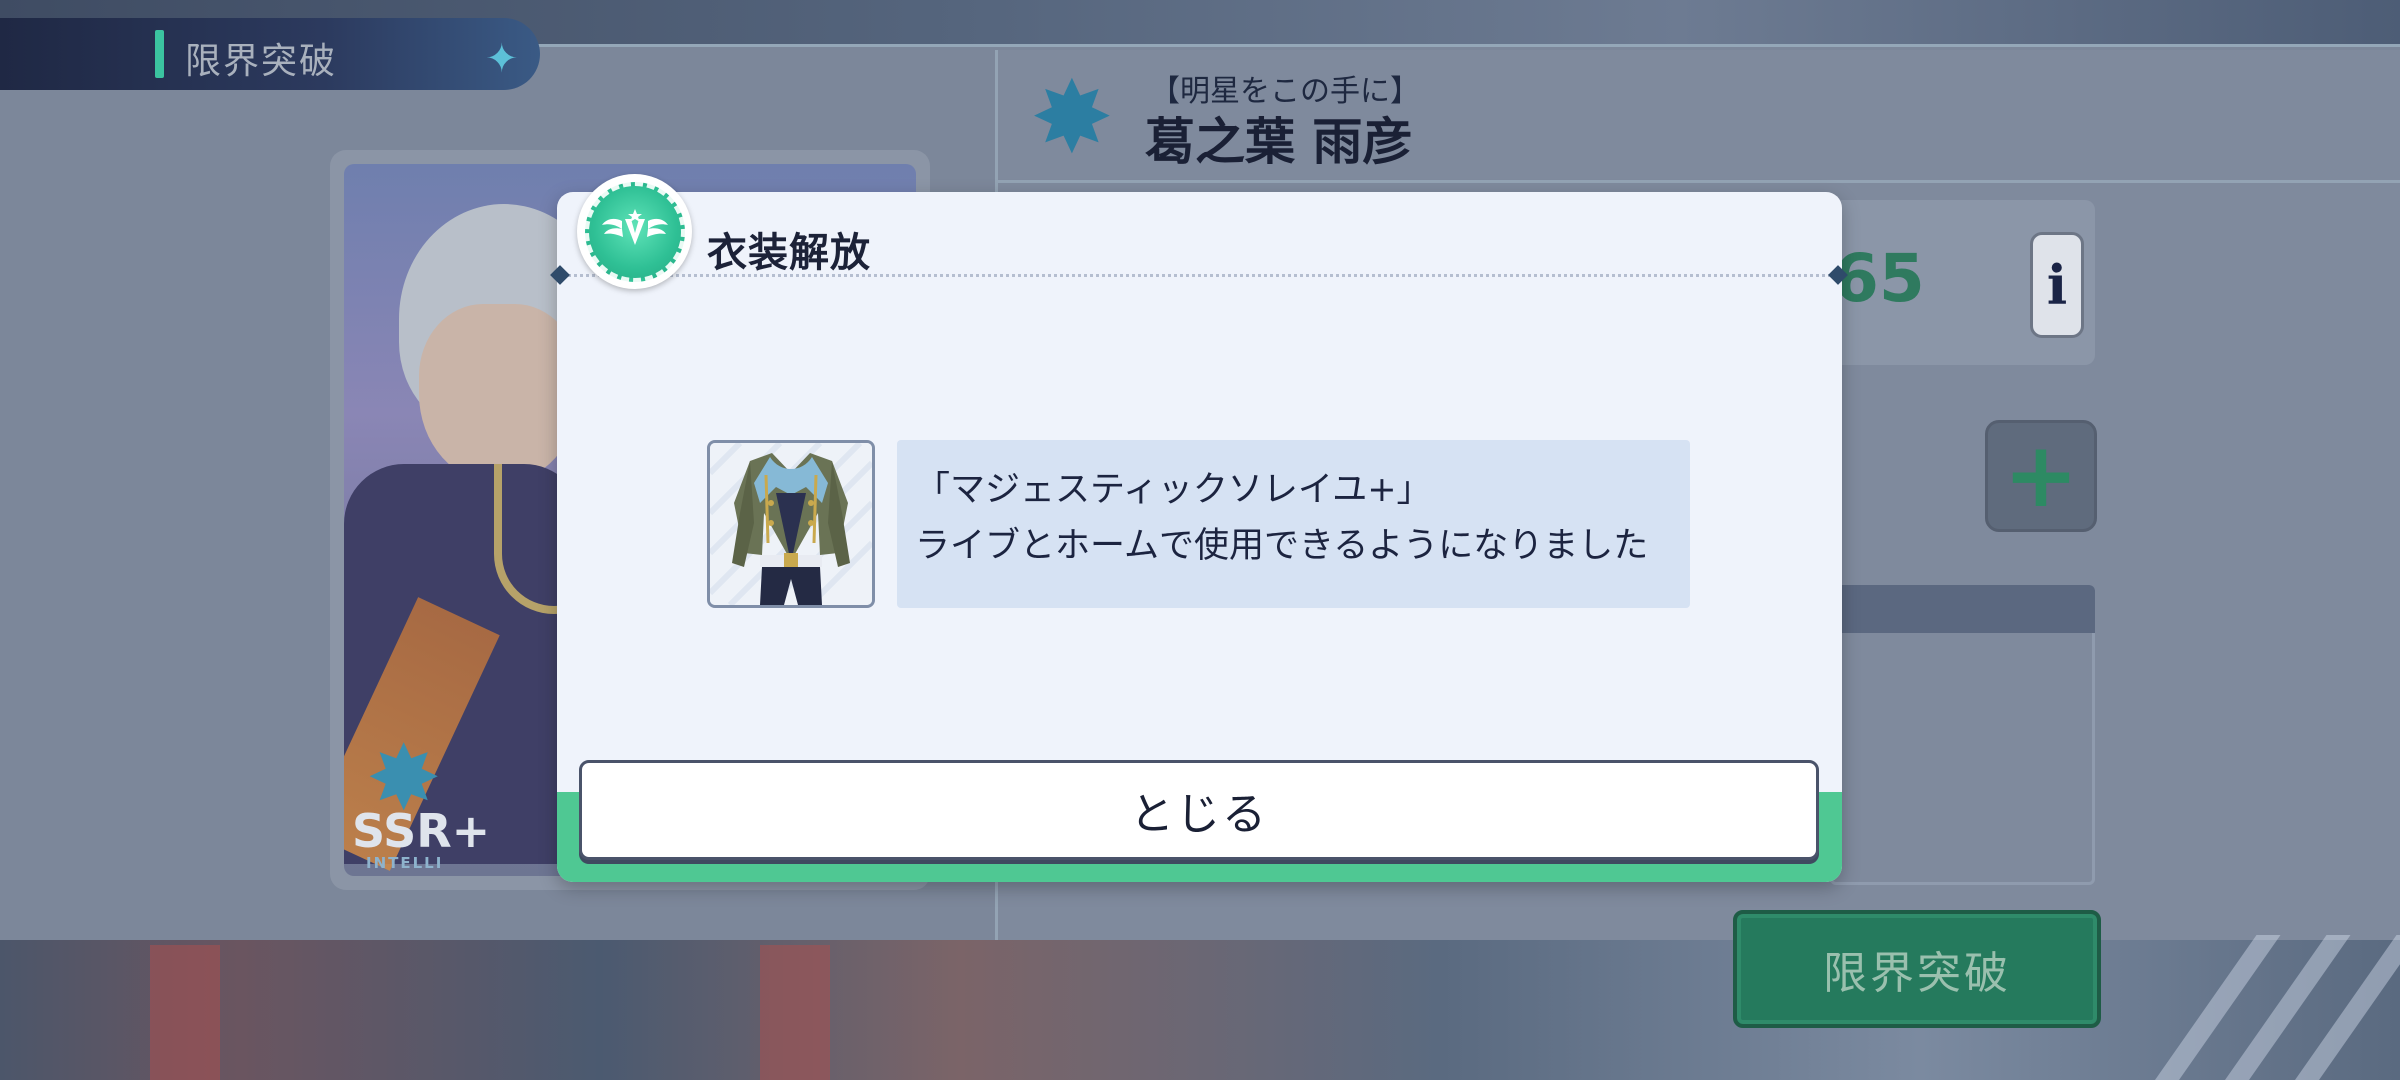  I want to click on sparkle-icon: ✦, so click(502, 59).